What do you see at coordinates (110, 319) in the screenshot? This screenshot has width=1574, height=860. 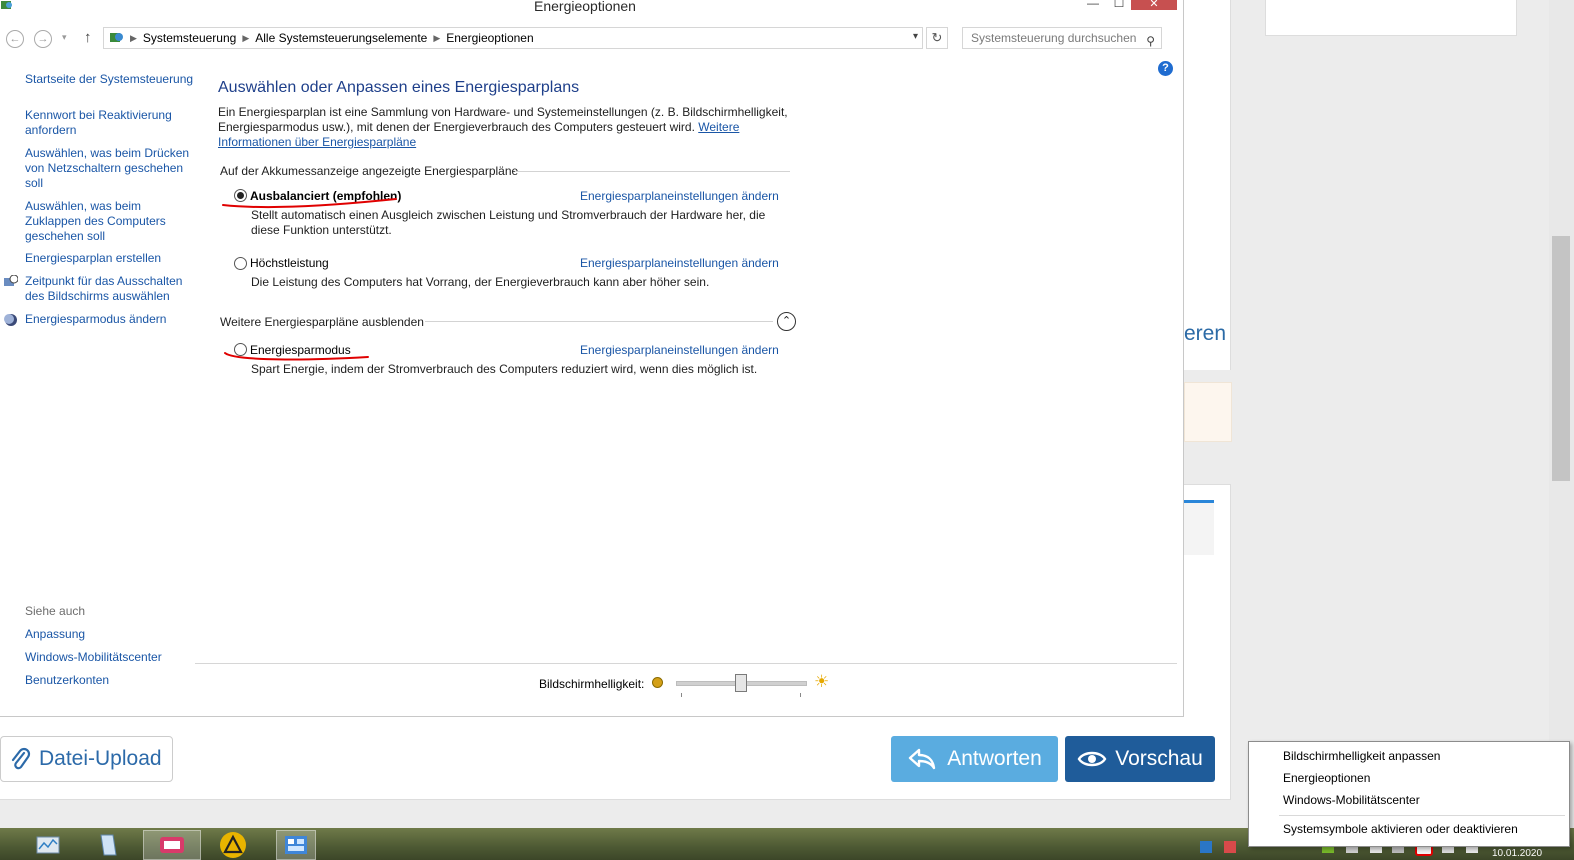 I see `nav-link-sleep: Energiesparmodus ändern` at bounding box center [110, 319].